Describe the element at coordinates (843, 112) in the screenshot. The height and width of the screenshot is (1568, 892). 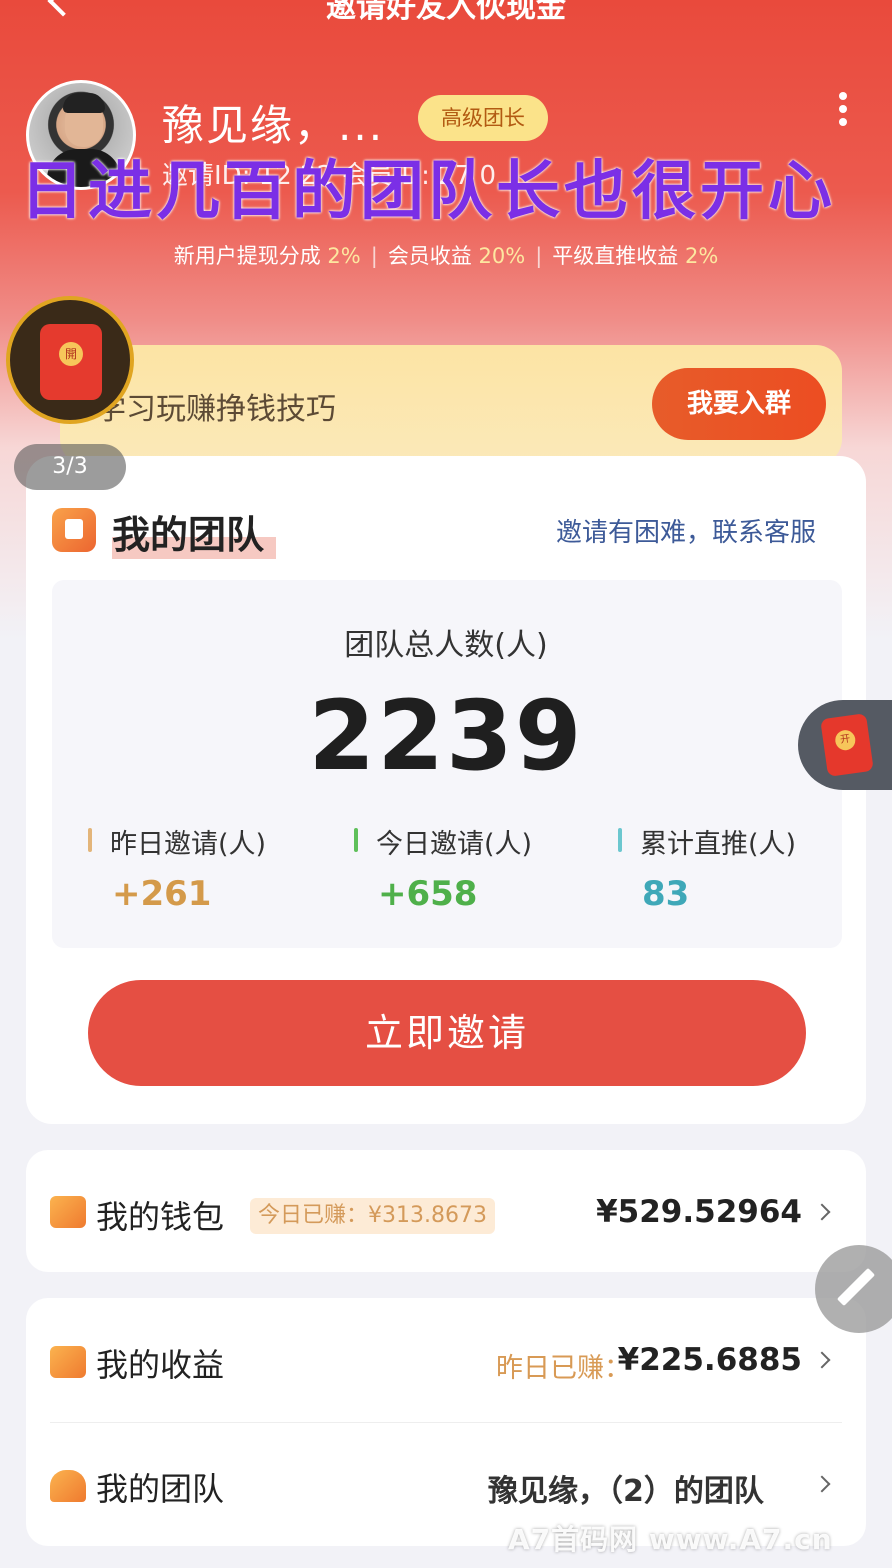
I see `more-menu-icon` at that location.